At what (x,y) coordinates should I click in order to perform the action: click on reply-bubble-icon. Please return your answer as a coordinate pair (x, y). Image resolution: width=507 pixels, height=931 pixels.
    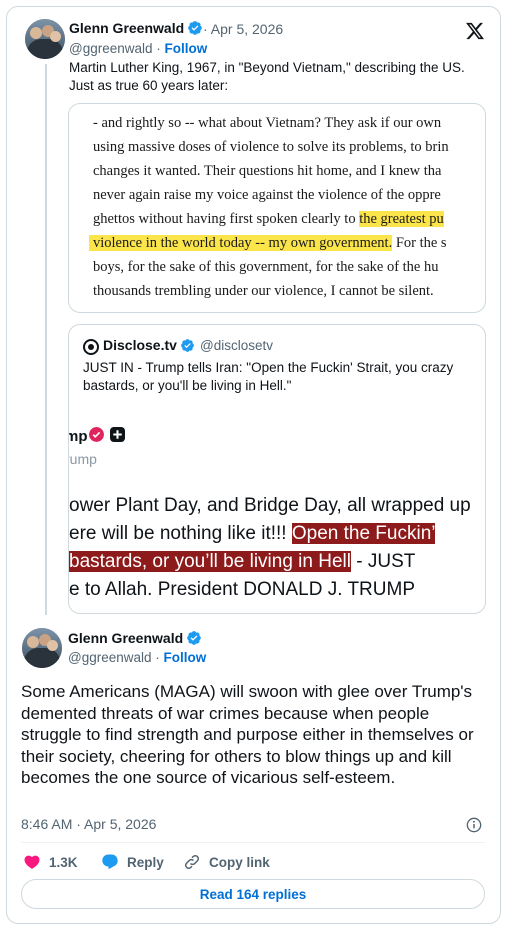
    Looking at the image, I should click on (110, 862).